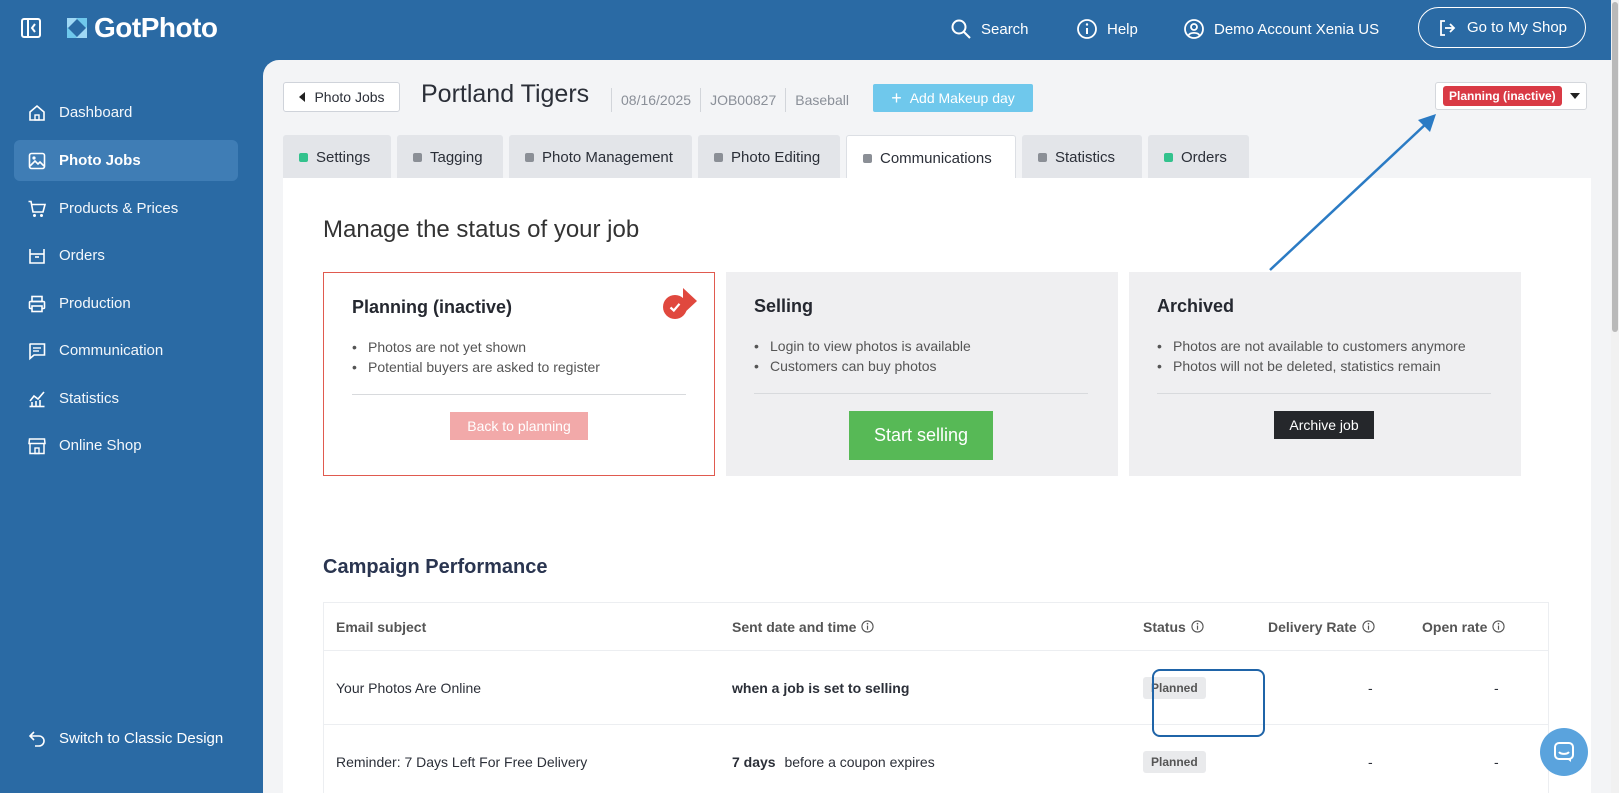 Image resolution: width=1619 pixels, height=793 pixels. Describe the element at coordinates (769, 157) in the screenshot. I see `tab-photo-editing: Photo Editing` at that location.